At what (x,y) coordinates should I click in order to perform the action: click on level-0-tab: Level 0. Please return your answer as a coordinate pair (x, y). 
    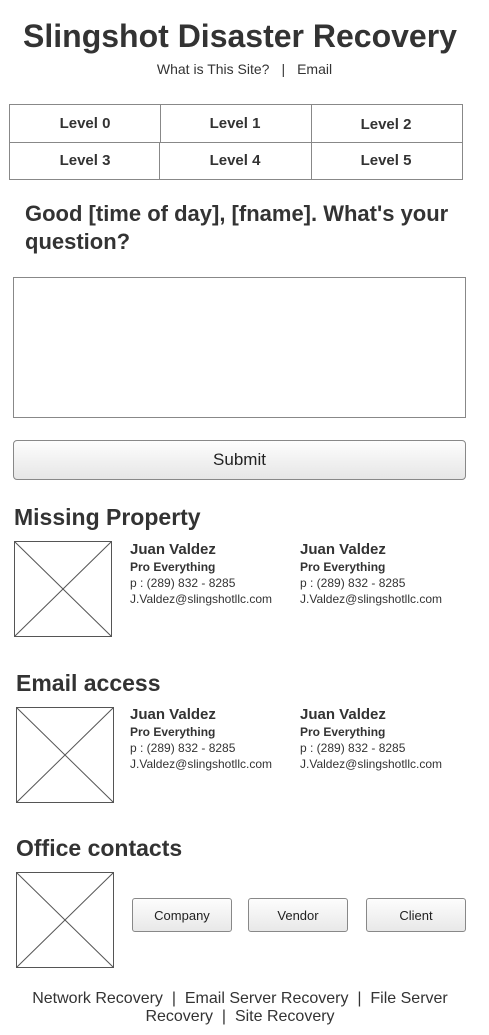
    Looking at the image, I should click on (85, 123).